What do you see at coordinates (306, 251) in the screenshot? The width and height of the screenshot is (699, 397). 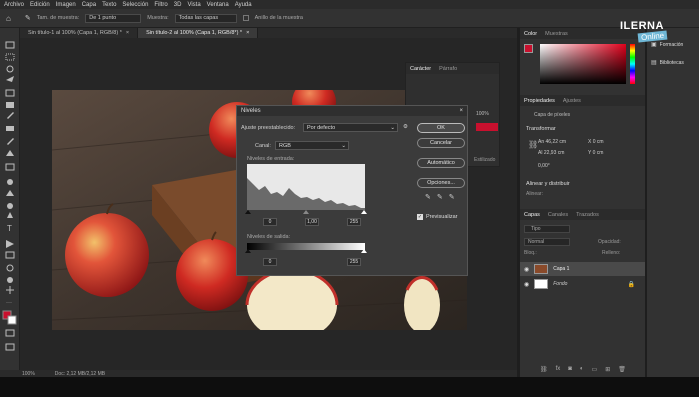 I see `output-slider-track` at bounding box center [306, 251].